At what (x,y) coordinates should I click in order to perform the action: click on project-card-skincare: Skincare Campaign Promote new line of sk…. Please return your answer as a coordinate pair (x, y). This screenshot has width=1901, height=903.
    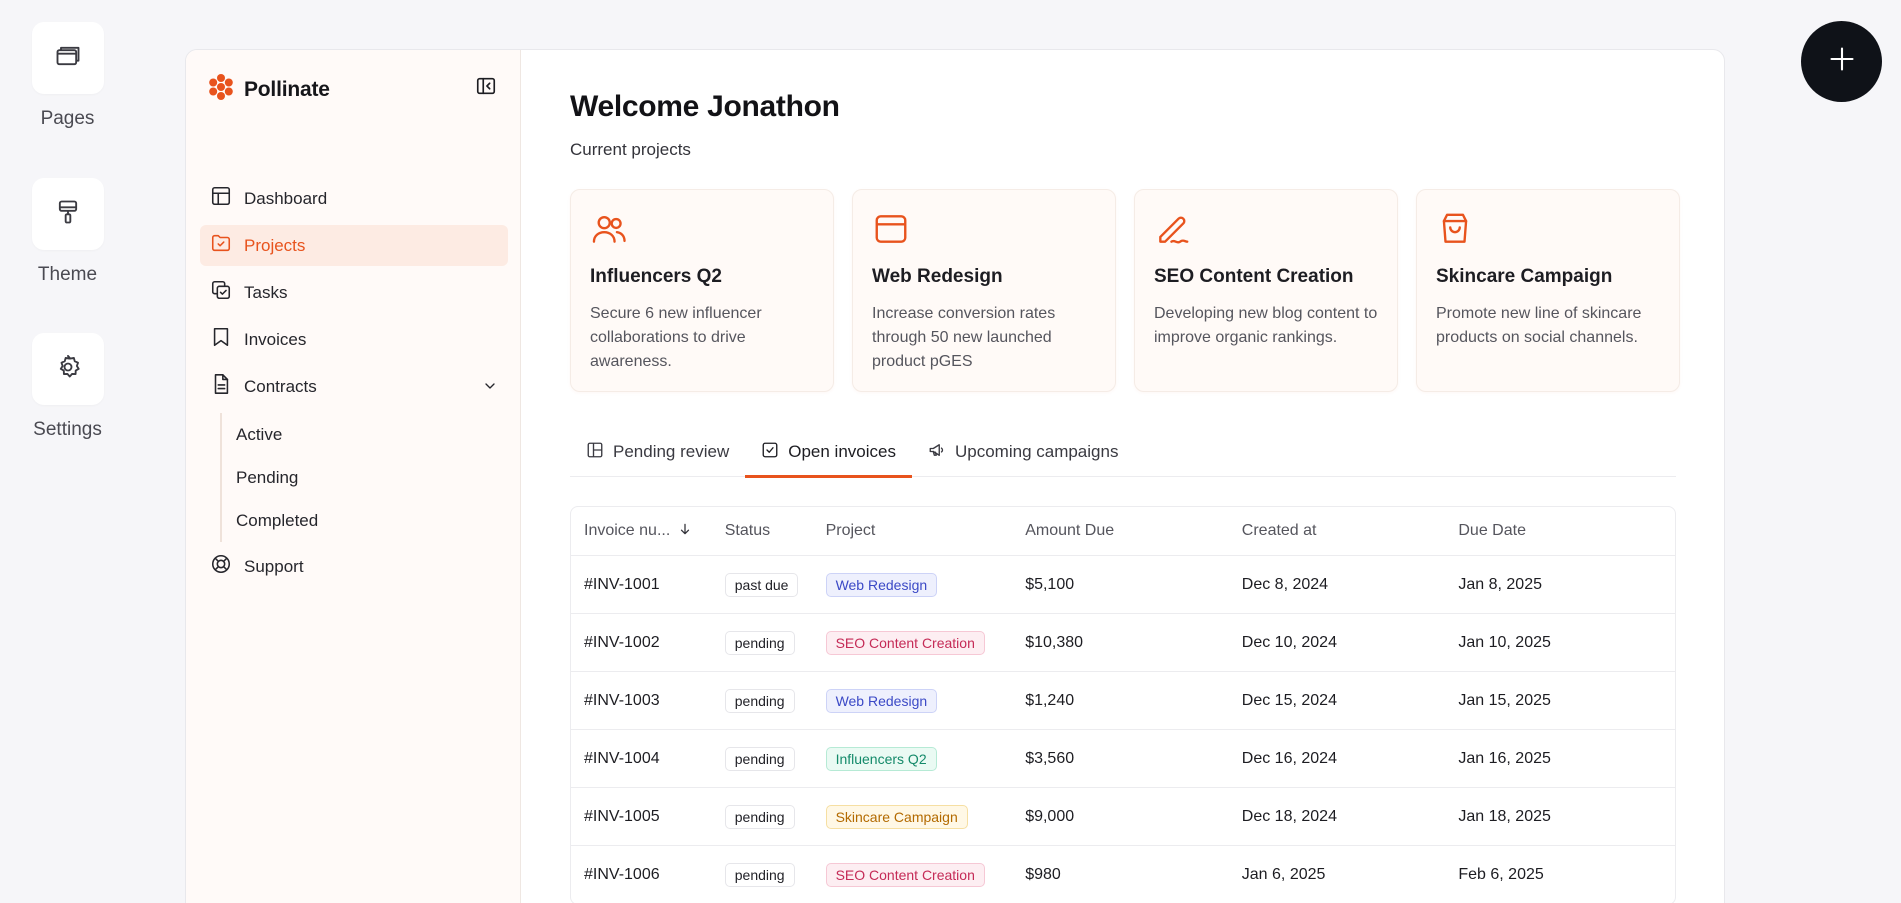
    Looking at the image, I should click on (1548, 290).